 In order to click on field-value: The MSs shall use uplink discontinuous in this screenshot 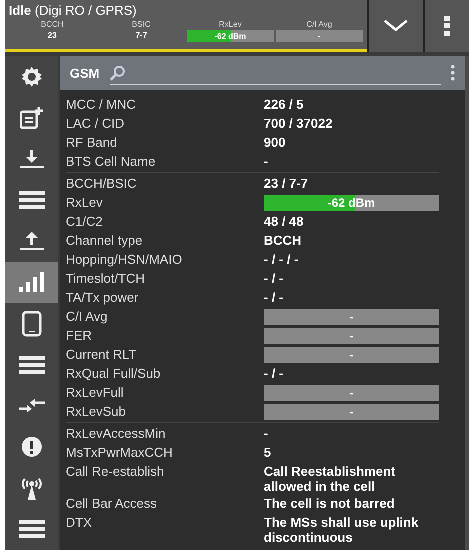, I will do `click(342, 529)`.